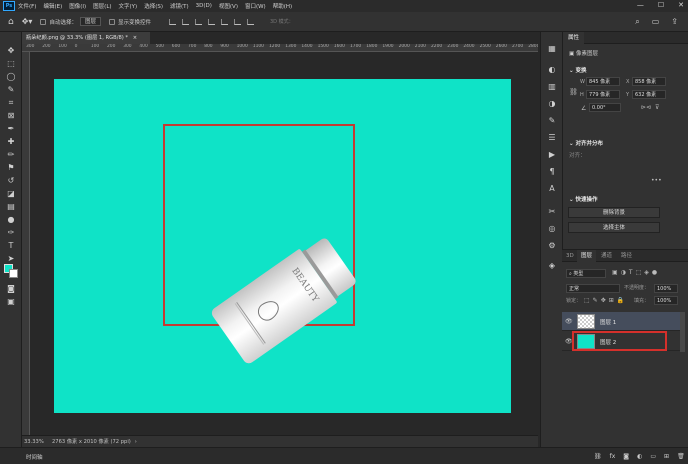 Image resolution: width=688 pixels, height=464 pixels. I want to click on link-layers-icon: ⛓, so click(598, 458).